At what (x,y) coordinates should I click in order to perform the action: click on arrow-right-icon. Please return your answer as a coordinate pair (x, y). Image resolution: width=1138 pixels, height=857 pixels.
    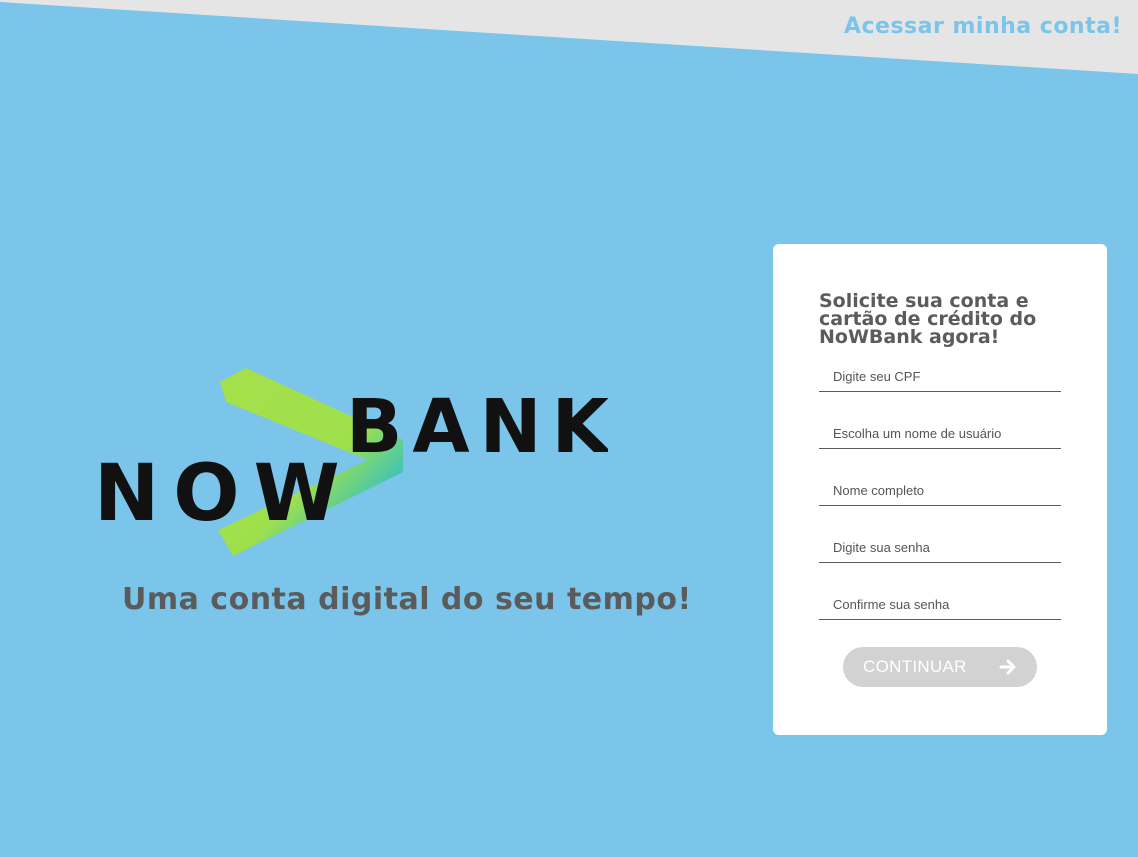
    Looking at the image, I should click on (1007, 667).